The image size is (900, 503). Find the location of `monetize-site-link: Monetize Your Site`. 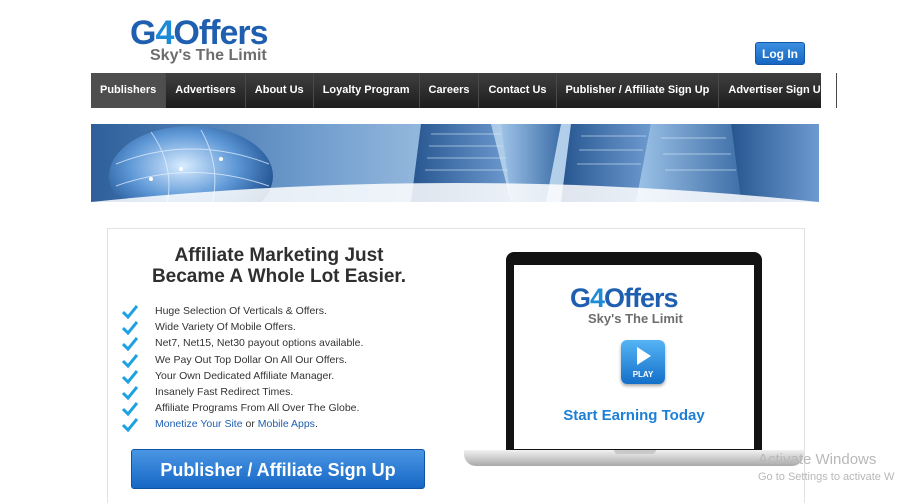

monetize-site-link: Monetize Your Site is located at coordinates (199, 424).